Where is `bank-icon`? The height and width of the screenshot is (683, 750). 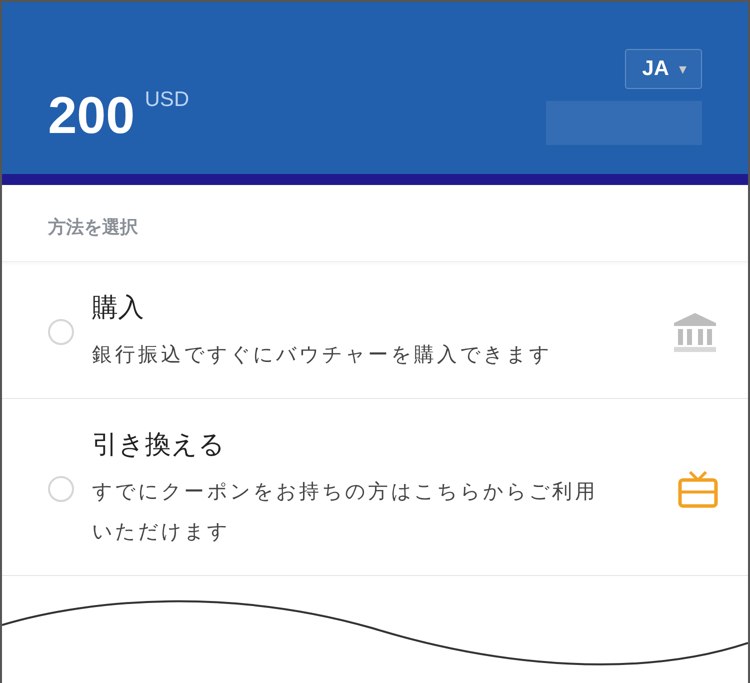 bank-icon is located at coordinates (695, 332).